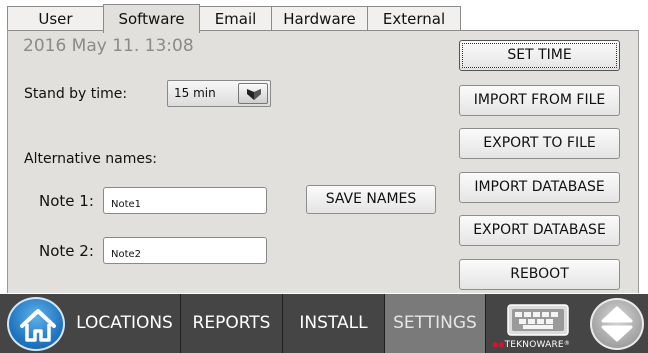 The image size is (648, 353). I want to click on brand-name: TEKNOWARE, so click(534, 345).